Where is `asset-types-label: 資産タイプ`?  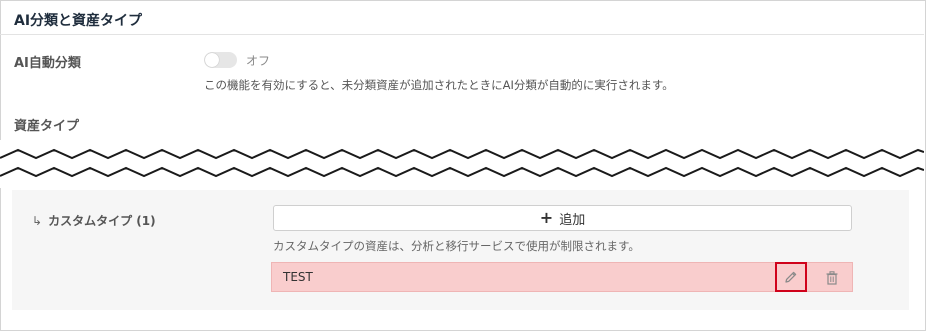 asset-types-label: 資産タイプ is located at coordinates (47, 126).